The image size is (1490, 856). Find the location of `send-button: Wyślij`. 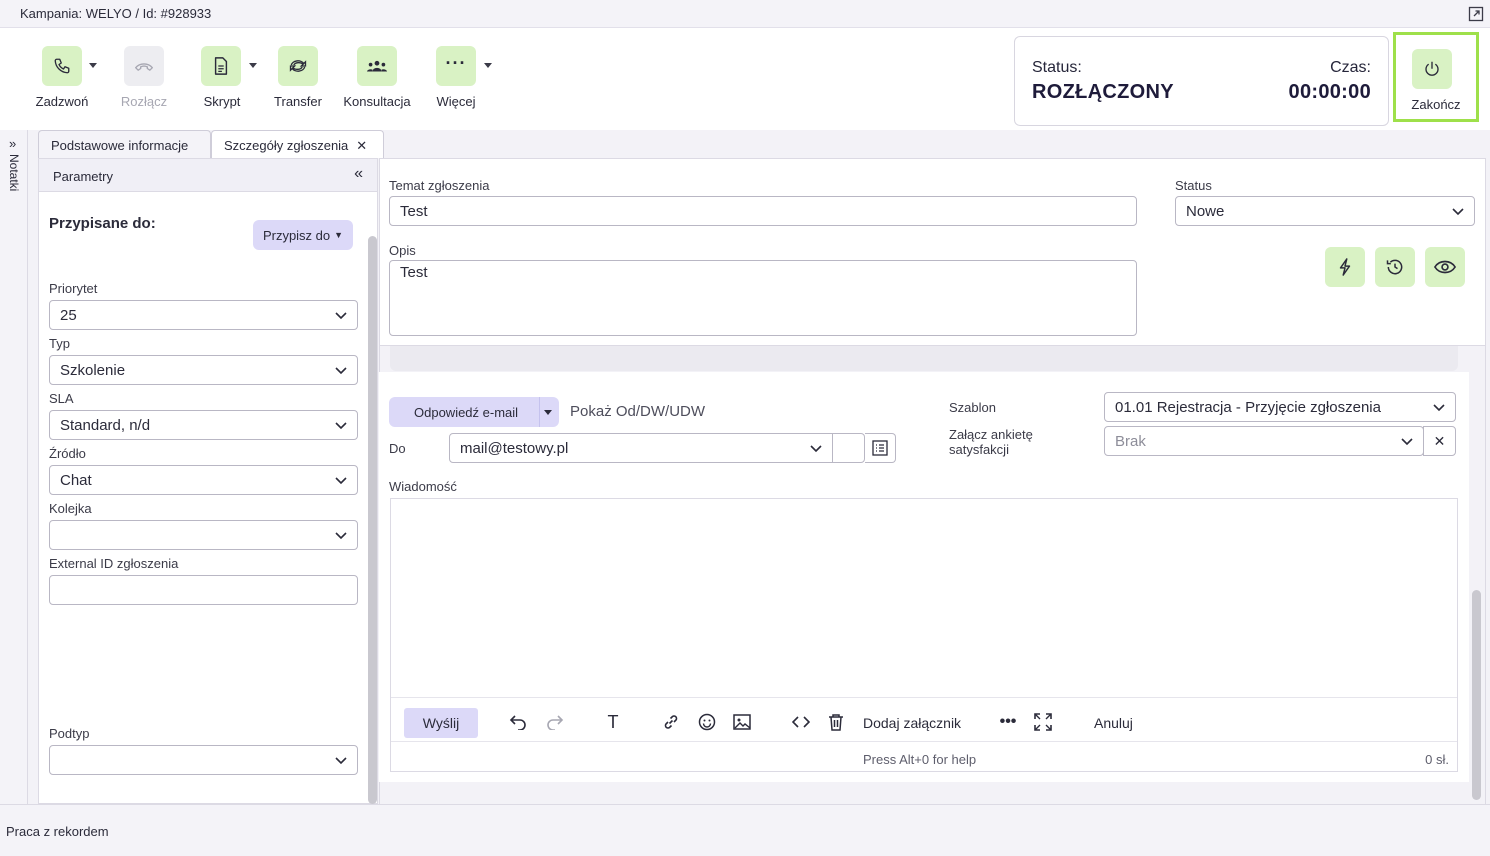

send-button: Wyślij is located at coordinates (441, 723).